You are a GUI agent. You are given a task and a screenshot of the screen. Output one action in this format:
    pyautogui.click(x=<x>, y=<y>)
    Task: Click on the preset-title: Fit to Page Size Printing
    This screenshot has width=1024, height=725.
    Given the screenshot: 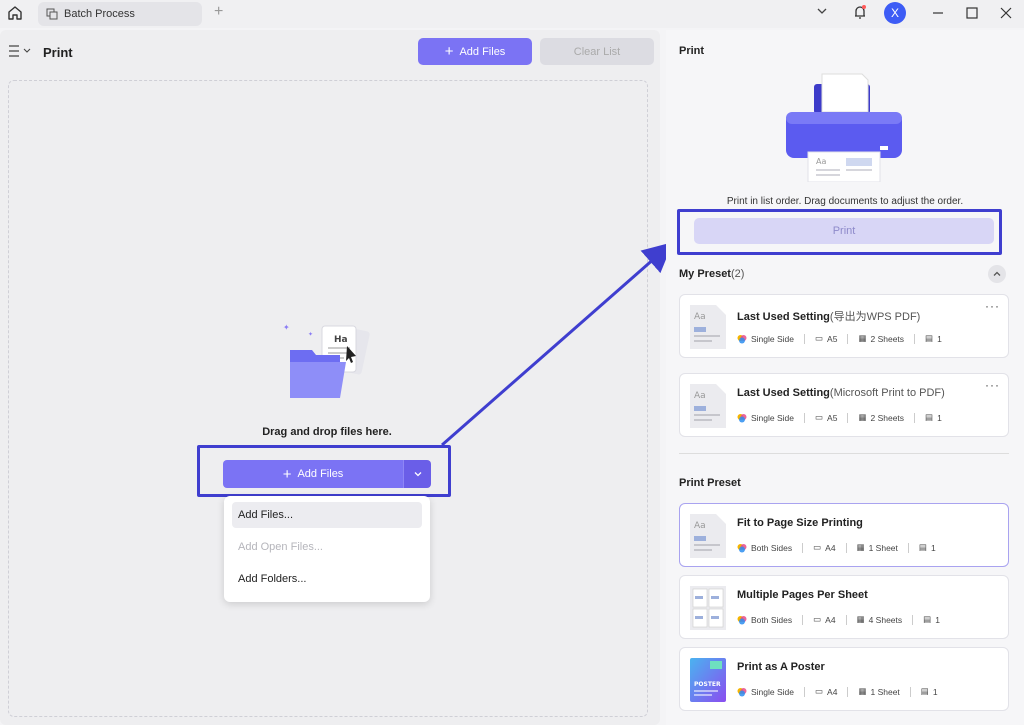 What is the action you would take?
    pyautogui.click(x=800, y=523)
    